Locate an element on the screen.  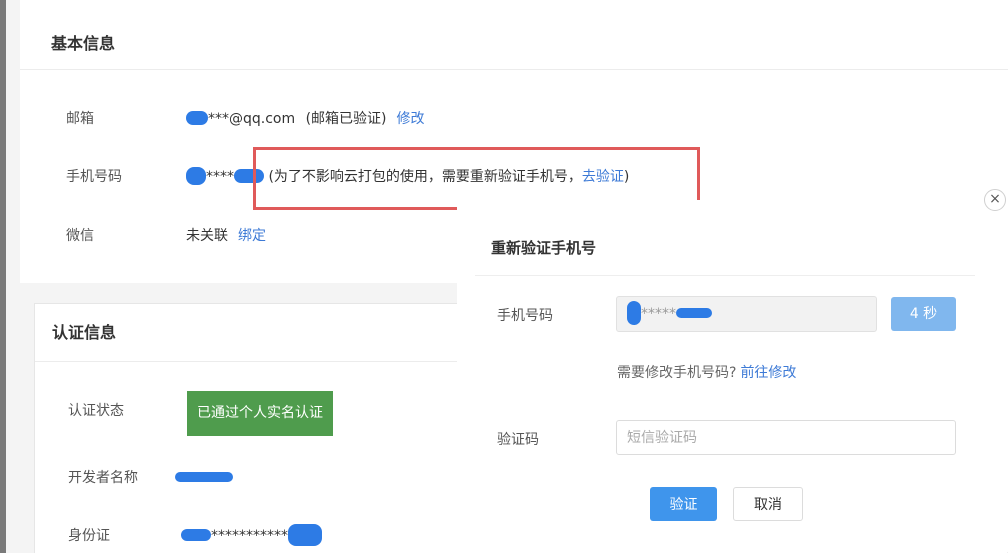
wechat-value-group: 未关联 绑定 is located at coordinates (226, 236).